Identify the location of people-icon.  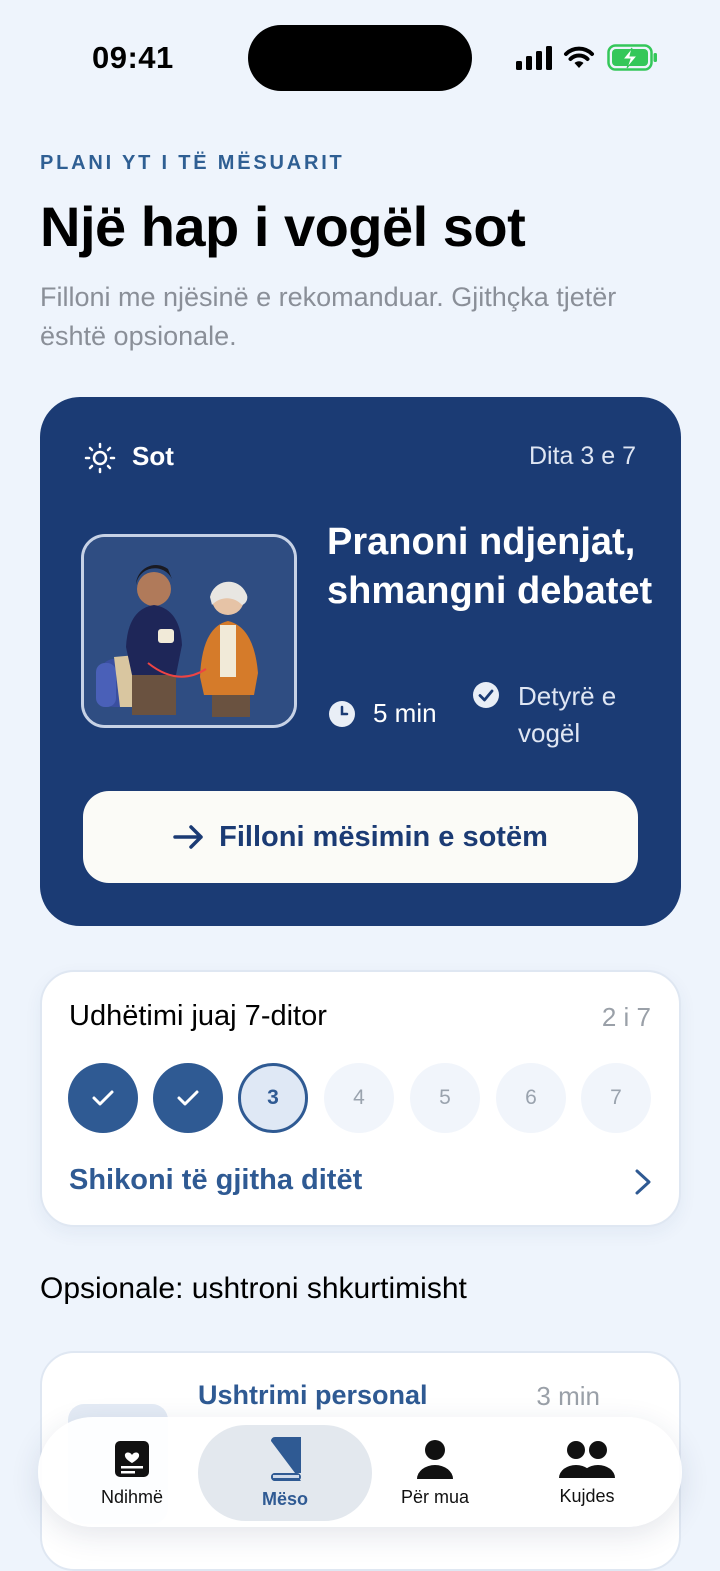
(587, 1459).